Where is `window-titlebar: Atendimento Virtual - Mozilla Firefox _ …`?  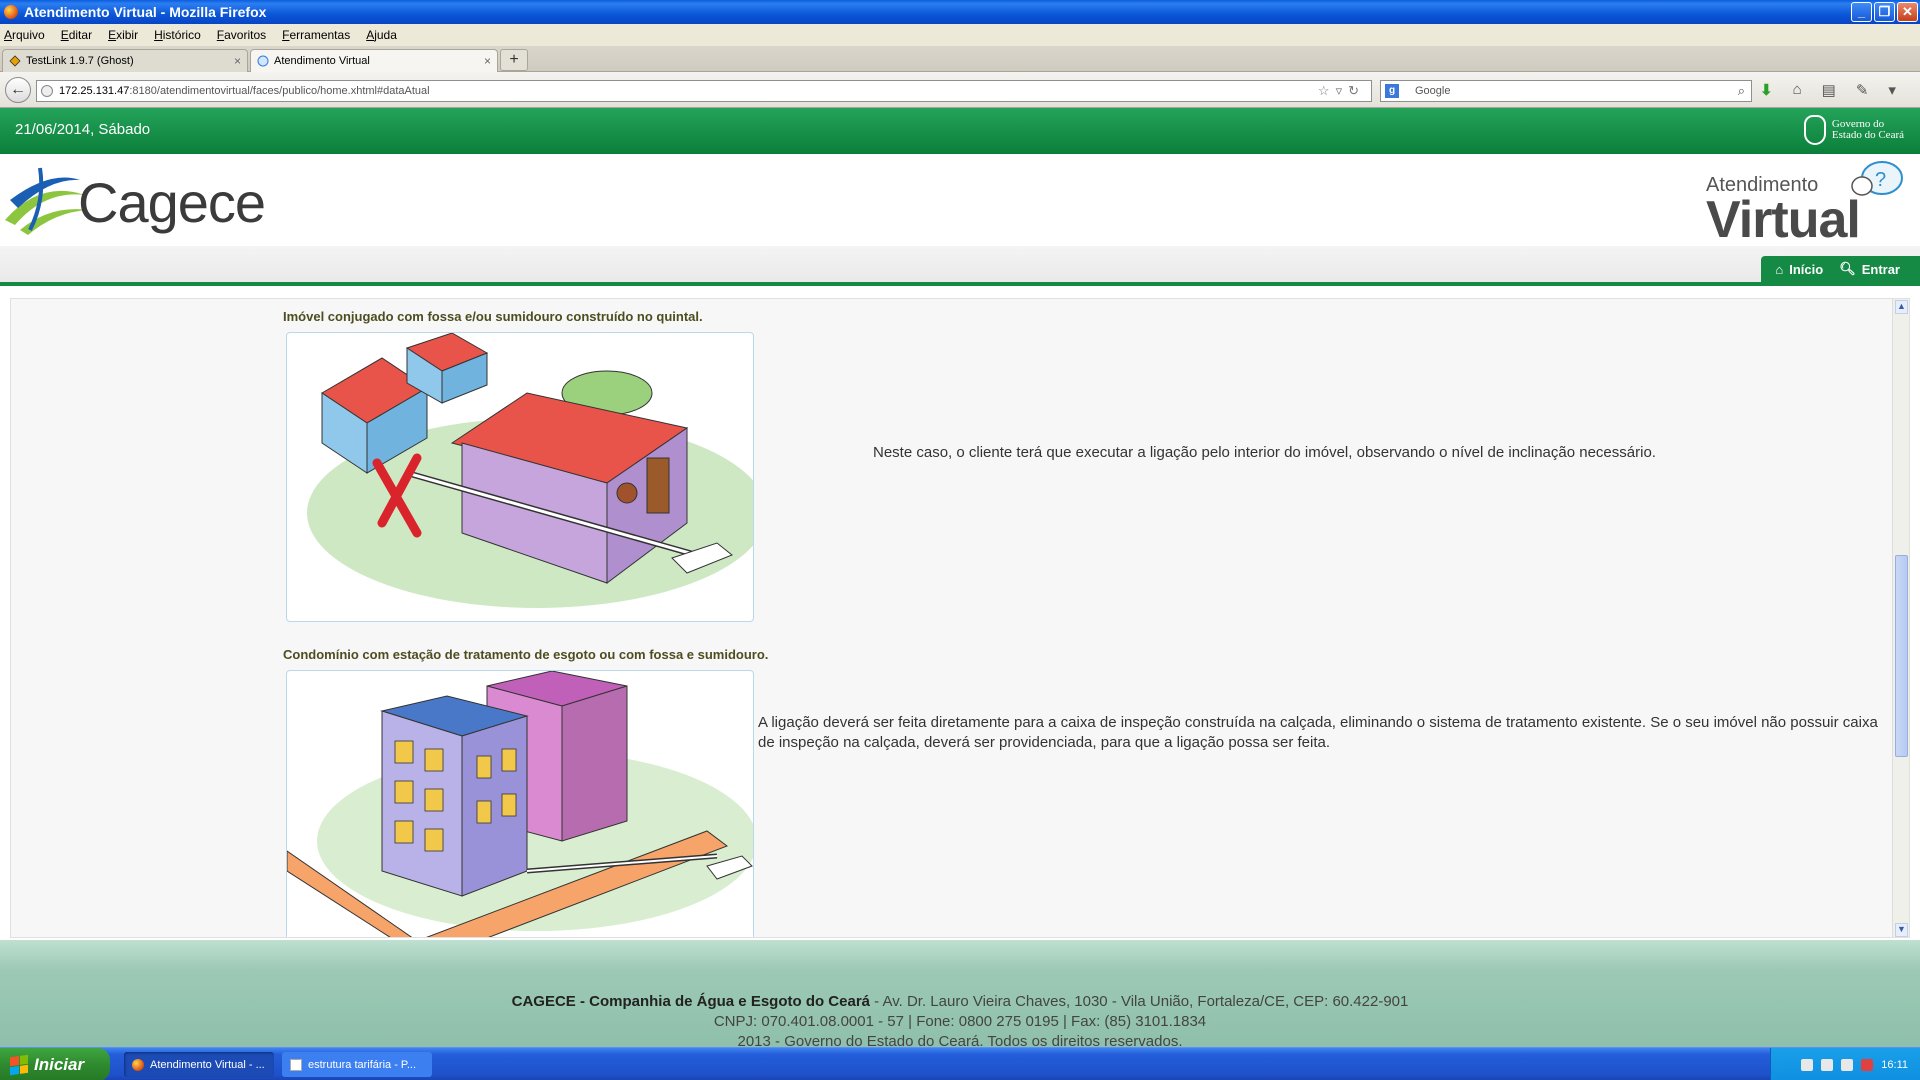 window-titlebar: Atendimento Virtual - Mozilla Firefox _ … is located at coordinates (960, 12).